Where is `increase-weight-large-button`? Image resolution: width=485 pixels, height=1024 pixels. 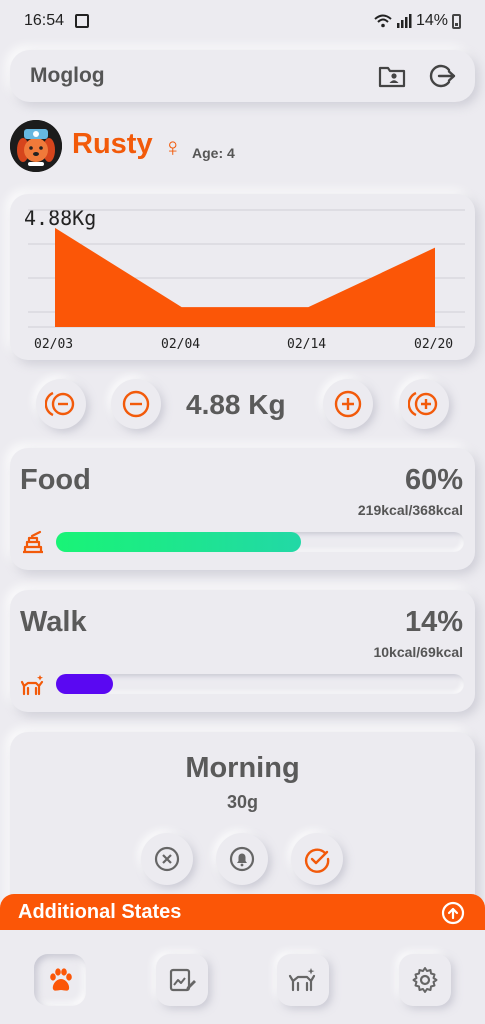
increase-weight-large-button is located at coordinates (424, 404).